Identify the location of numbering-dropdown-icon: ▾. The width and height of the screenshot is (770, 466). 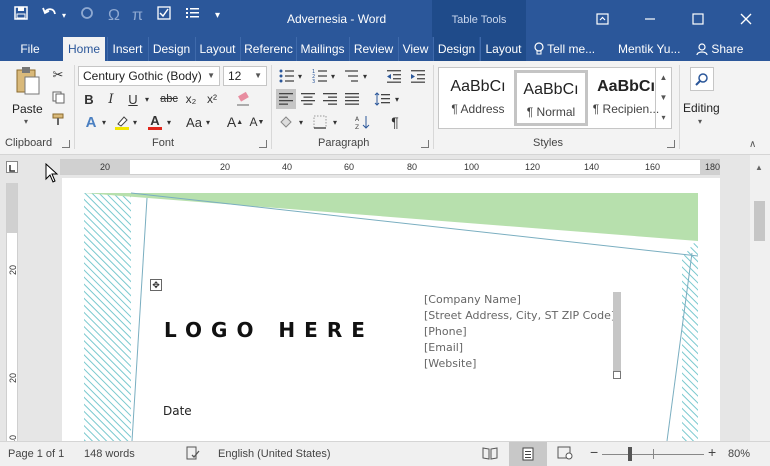
(333, 76).